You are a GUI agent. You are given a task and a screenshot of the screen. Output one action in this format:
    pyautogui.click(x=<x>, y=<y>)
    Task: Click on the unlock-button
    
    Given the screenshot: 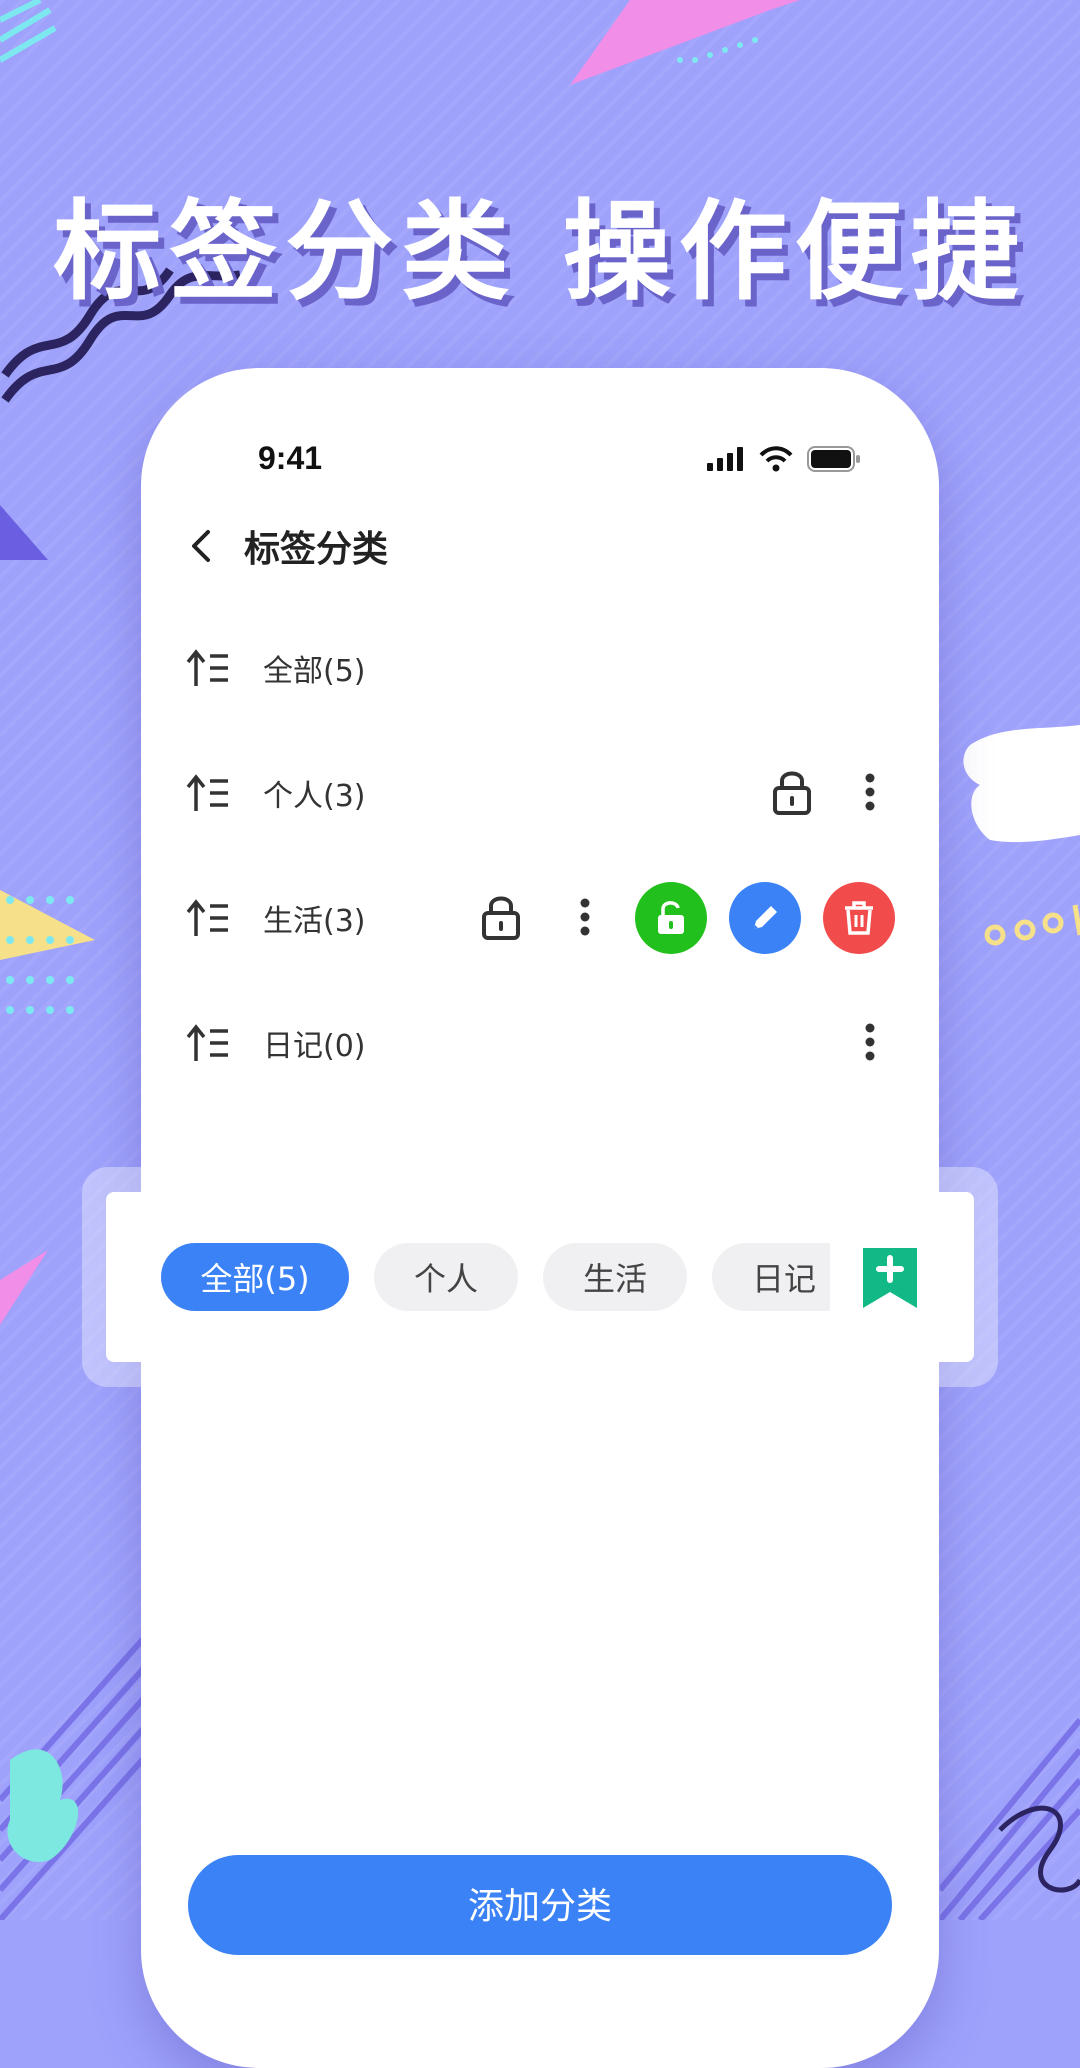 What is the action you would take?
    pyautogui.click(x=671, y=918)
    